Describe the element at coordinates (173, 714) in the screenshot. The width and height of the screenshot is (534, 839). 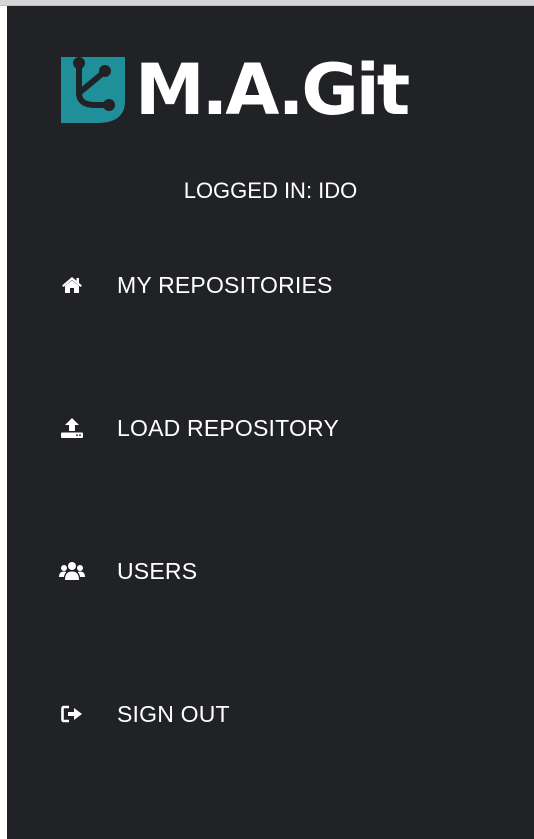
I see `menu-item-label: SIGN OUT` at that location.